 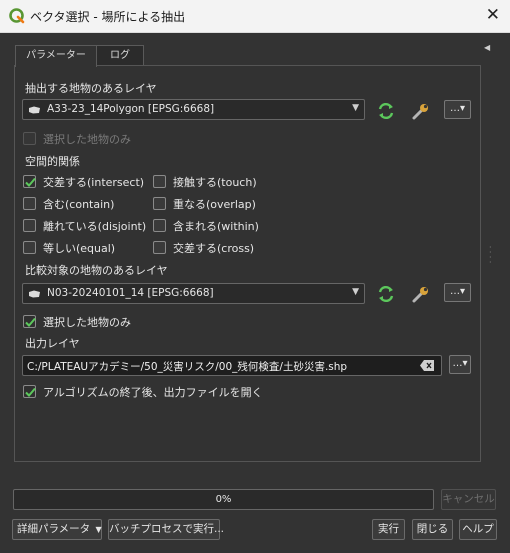 I want to click on splitter-handle-icon: · · · ·, so click(x=490, y=255).